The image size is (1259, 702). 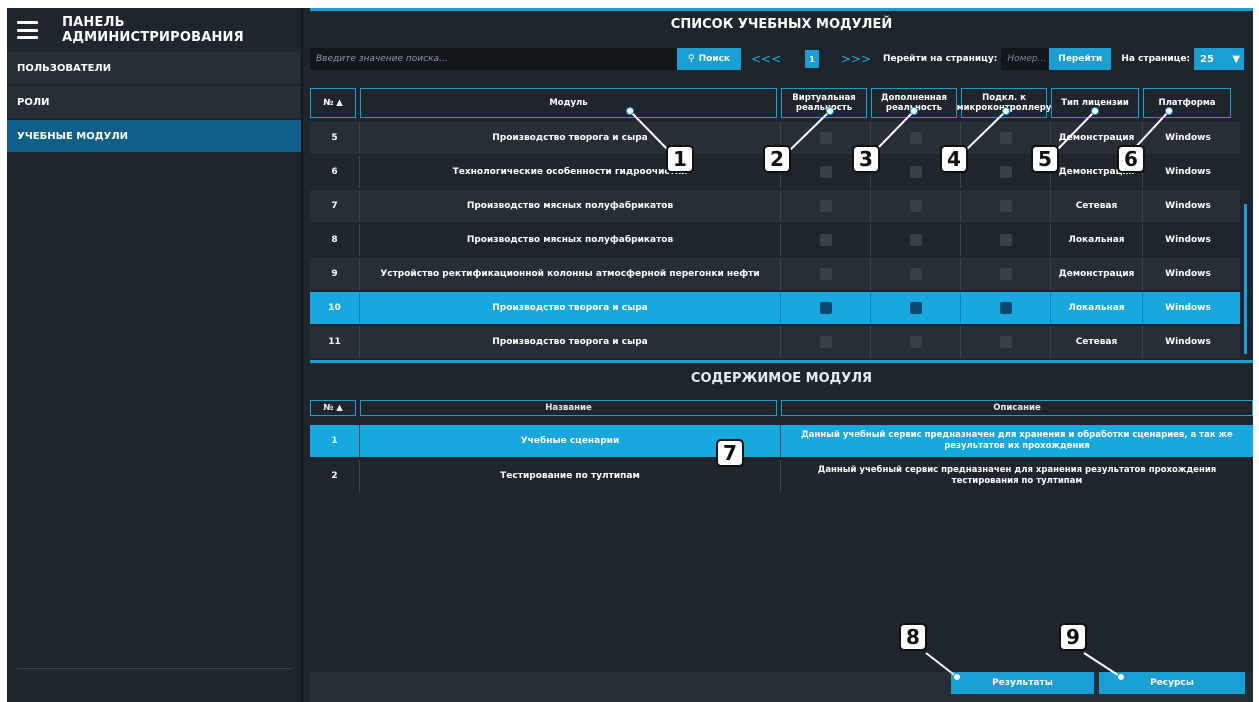 I want to click on row-license: Демонстрация, so click(x=1097, y=274).